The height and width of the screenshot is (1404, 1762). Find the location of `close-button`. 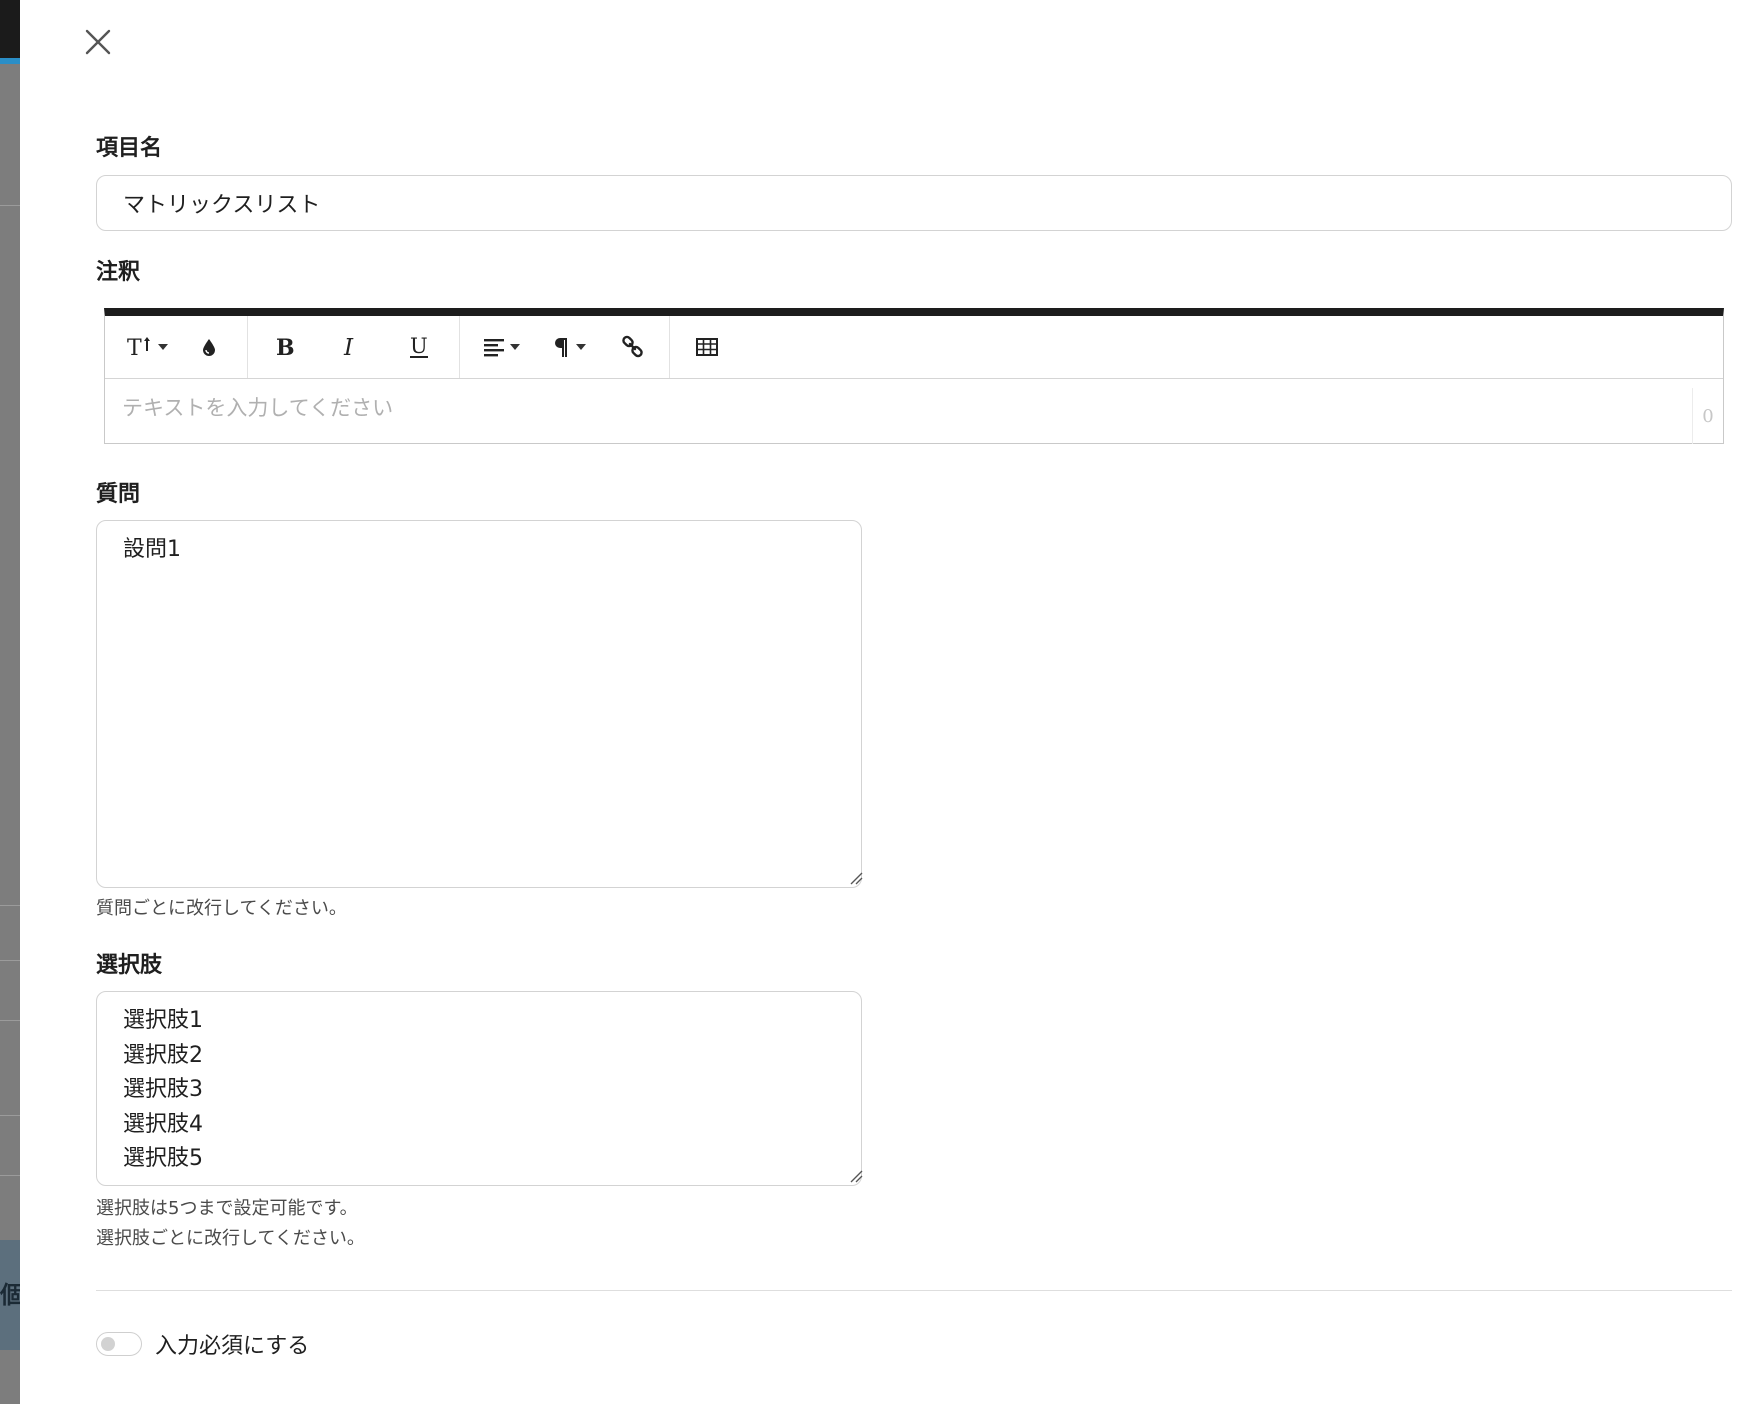

close-button is located at coordinates (98, 42).